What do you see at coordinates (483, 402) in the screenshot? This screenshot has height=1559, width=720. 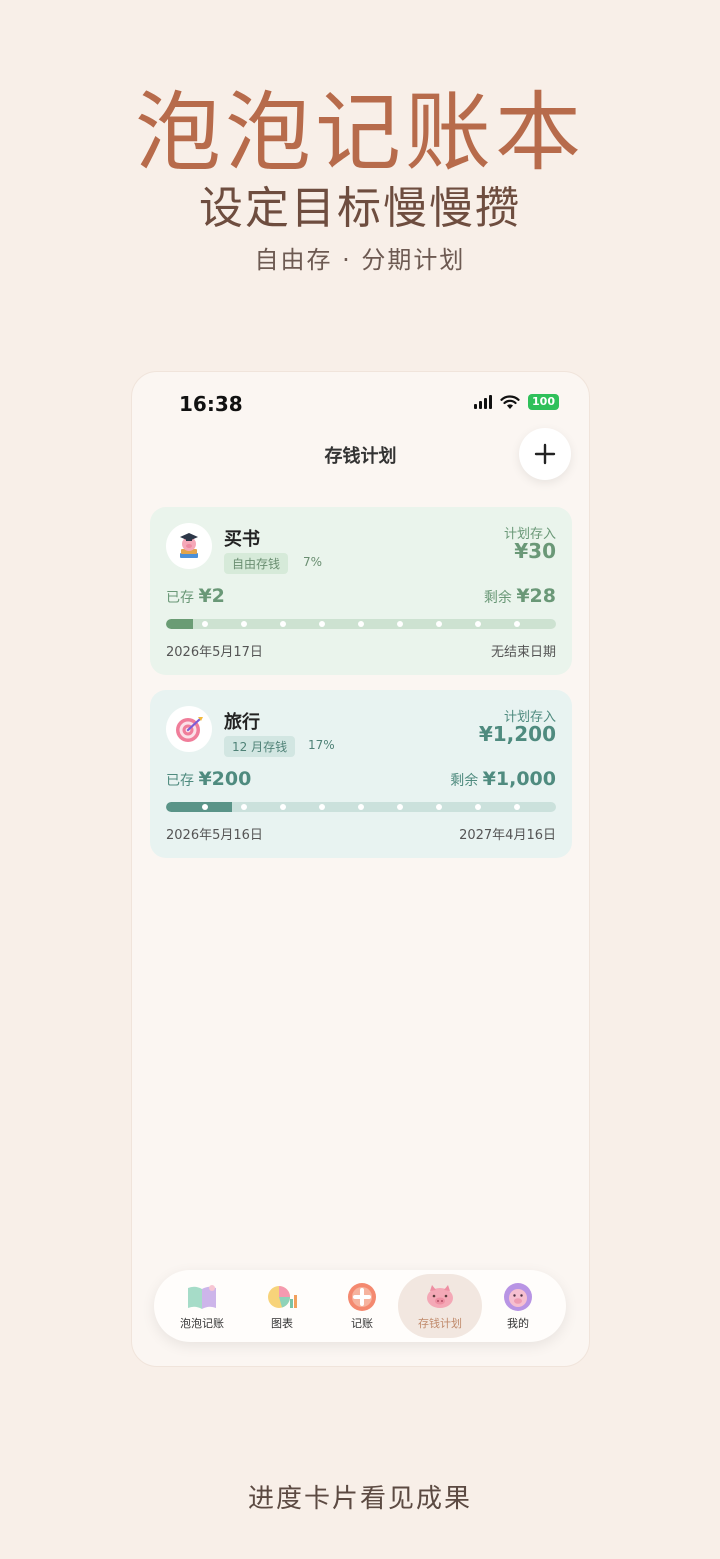 I see `signal-icon` at bounding box center [483, 402].